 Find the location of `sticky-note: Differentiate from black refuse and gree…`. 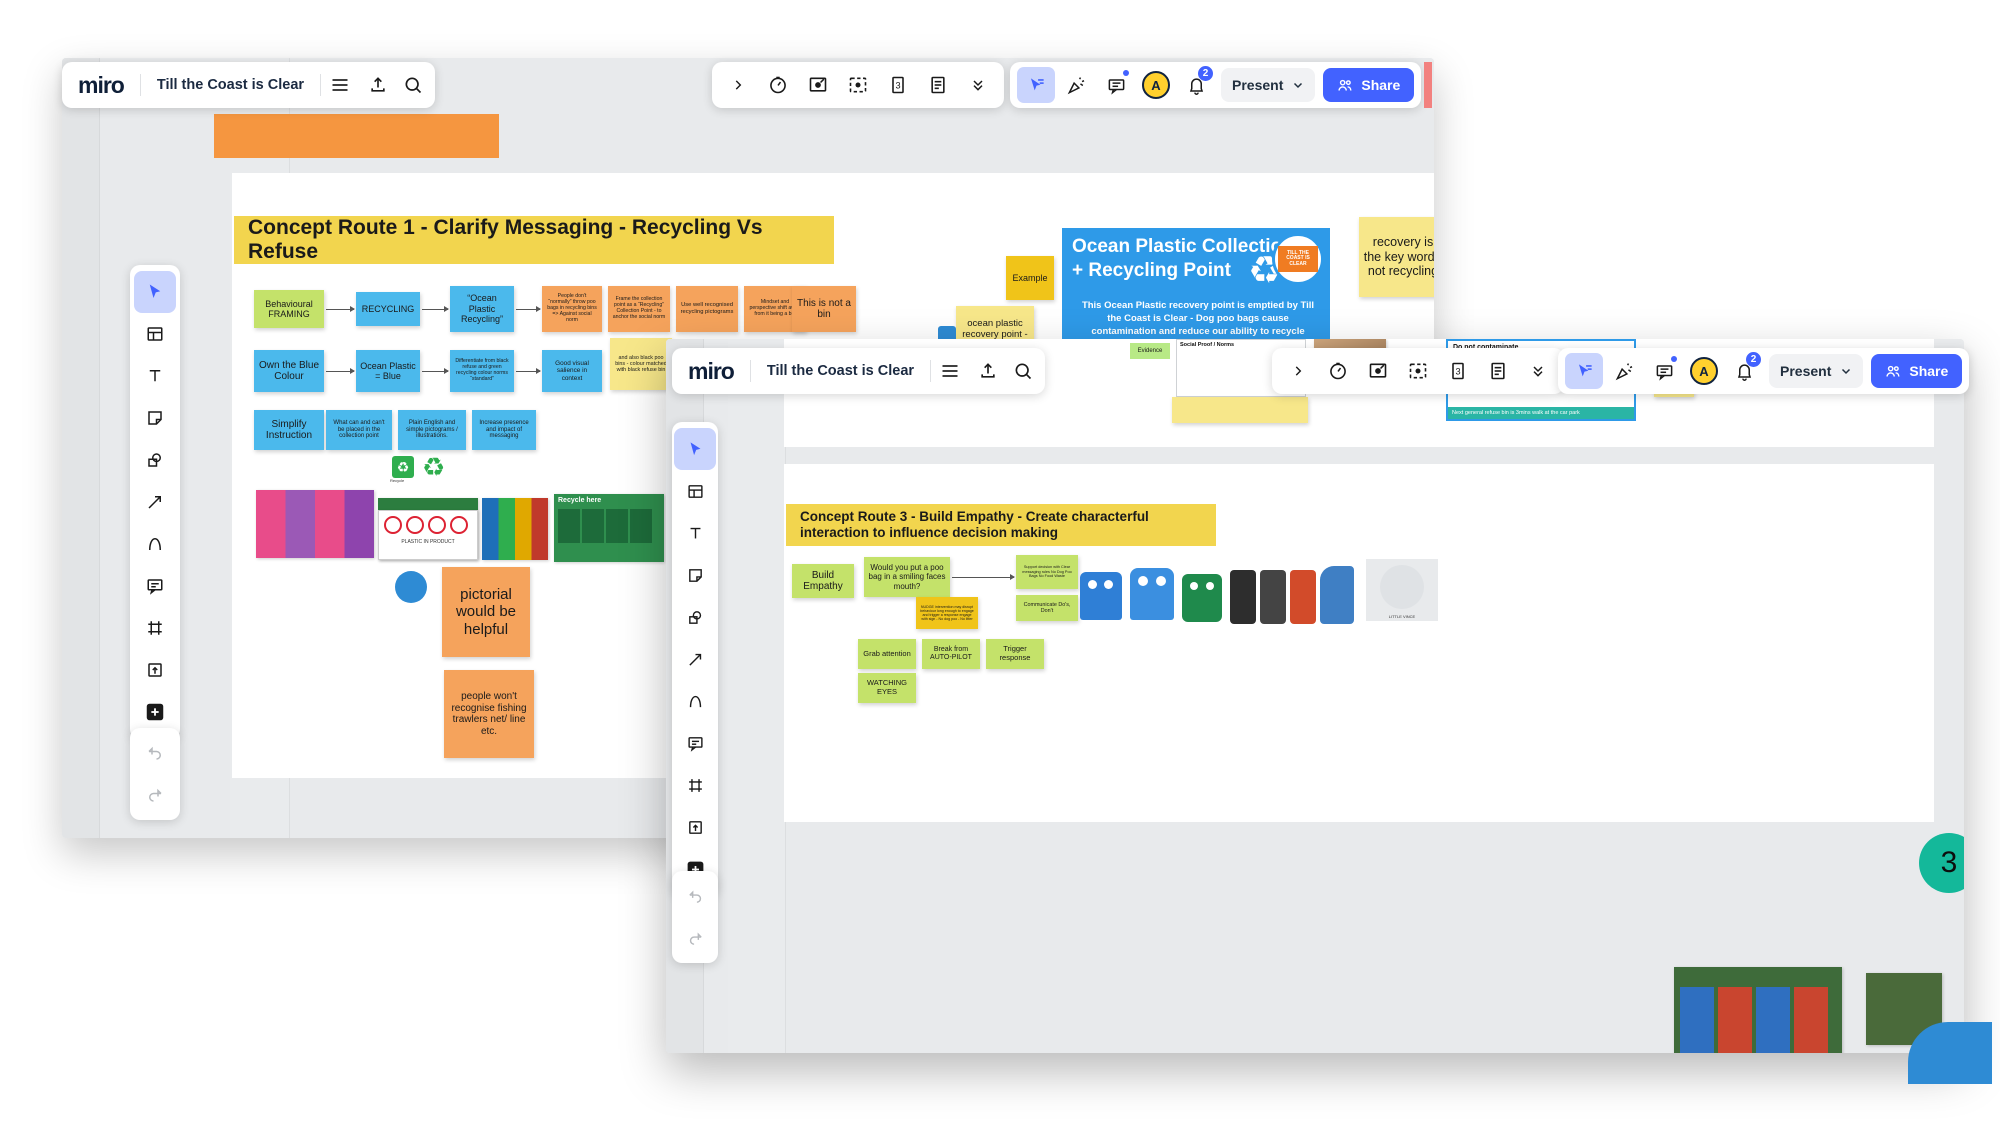

sticky-note: Differentiate from black refuse and gree… is located at coordinates (482, 371).